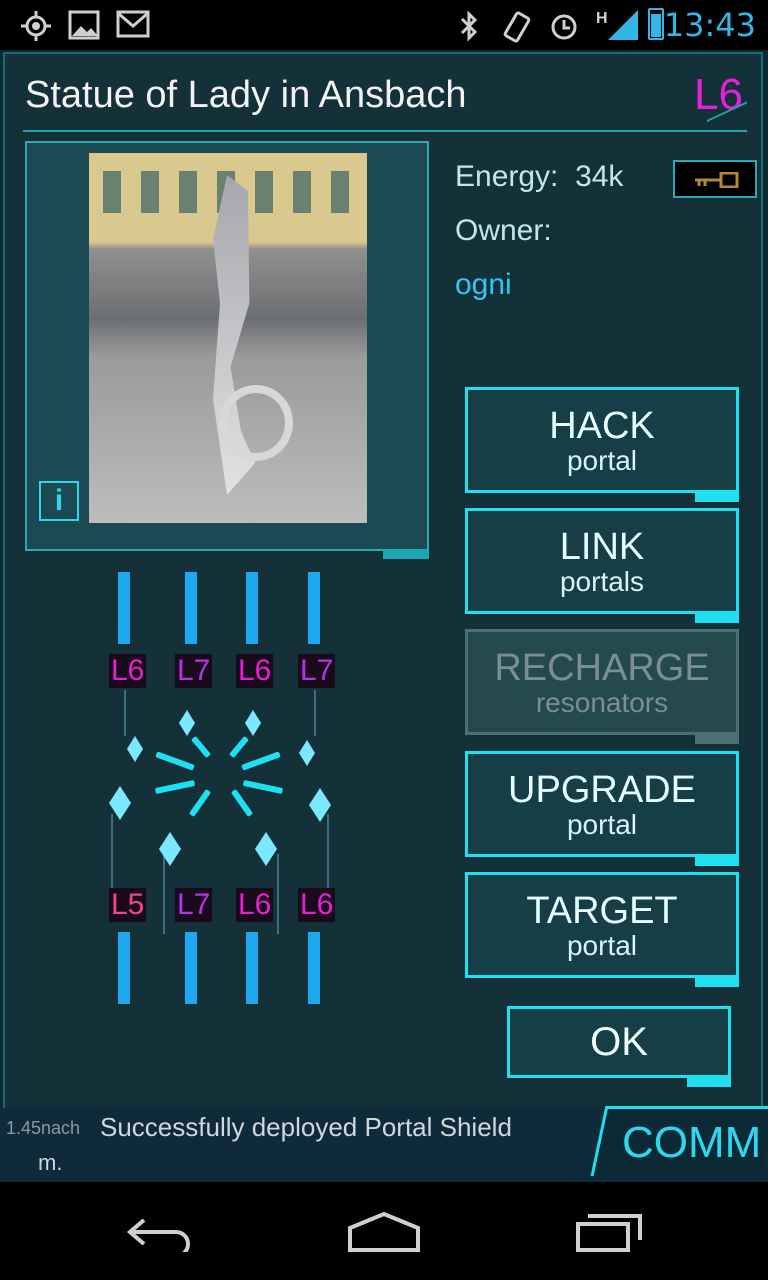  I want to click on portal-photo, so click(228, 338).